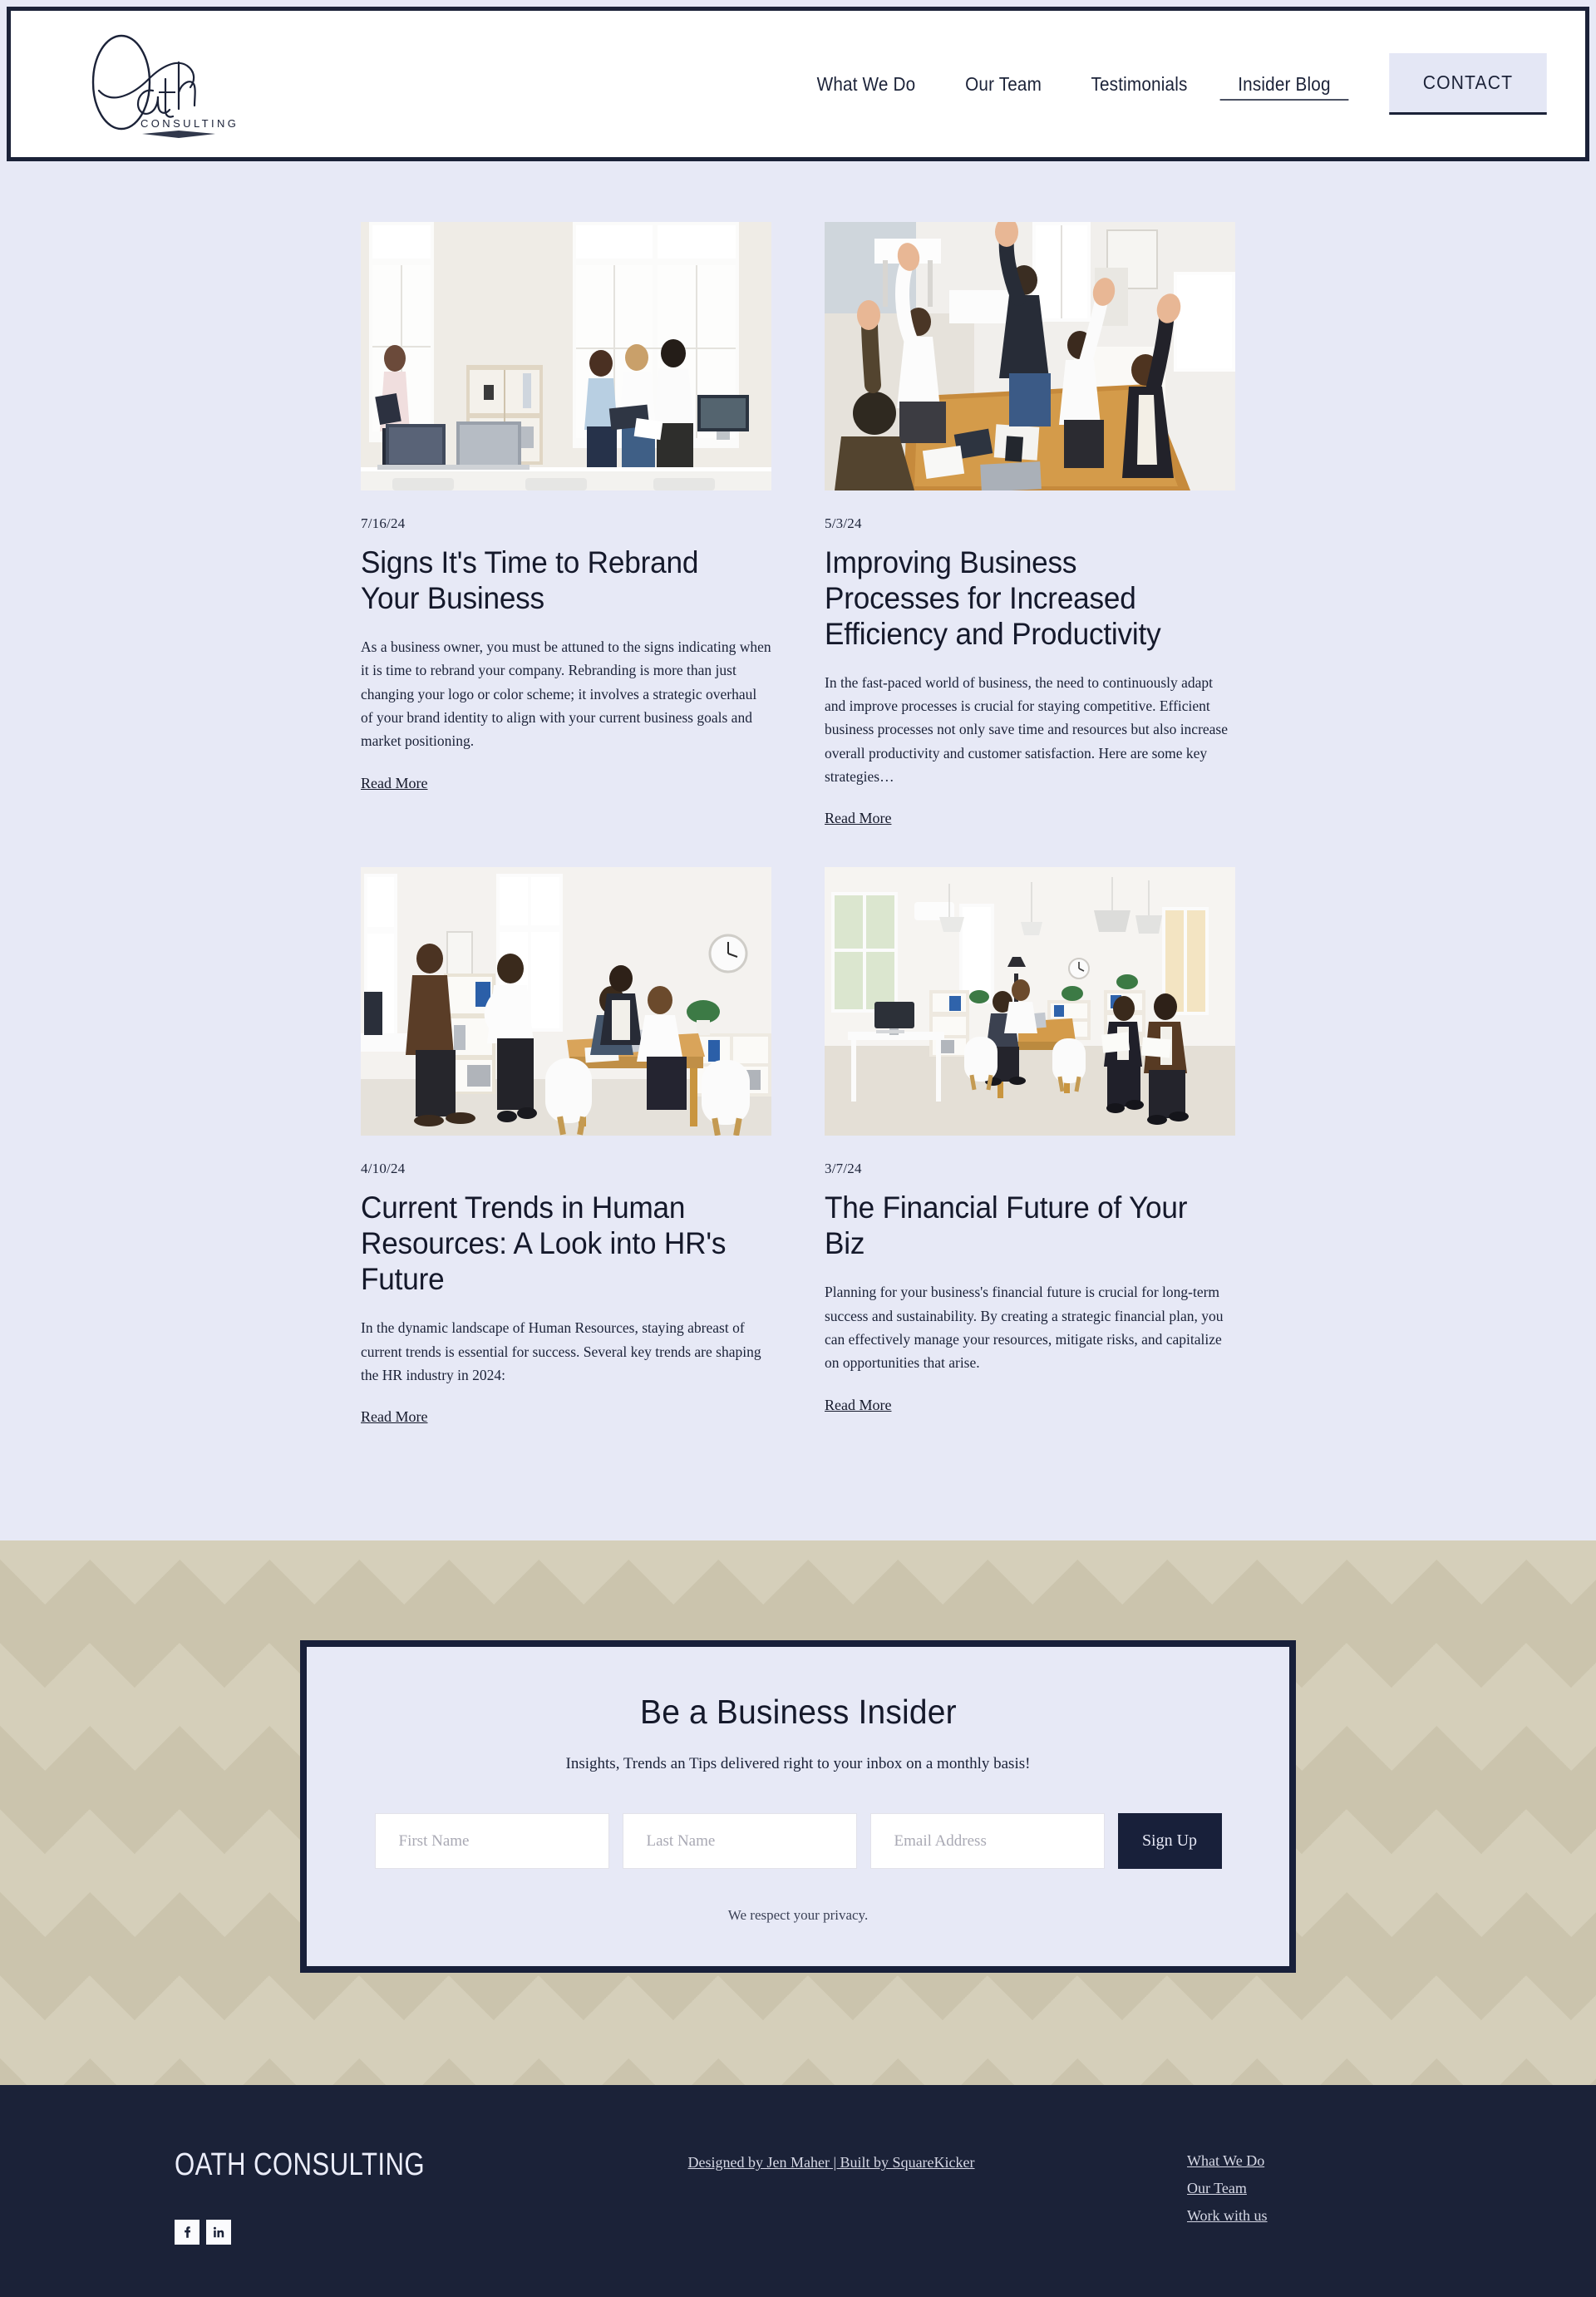  I want to click on team-celebration-photo, so click(1030, 356).